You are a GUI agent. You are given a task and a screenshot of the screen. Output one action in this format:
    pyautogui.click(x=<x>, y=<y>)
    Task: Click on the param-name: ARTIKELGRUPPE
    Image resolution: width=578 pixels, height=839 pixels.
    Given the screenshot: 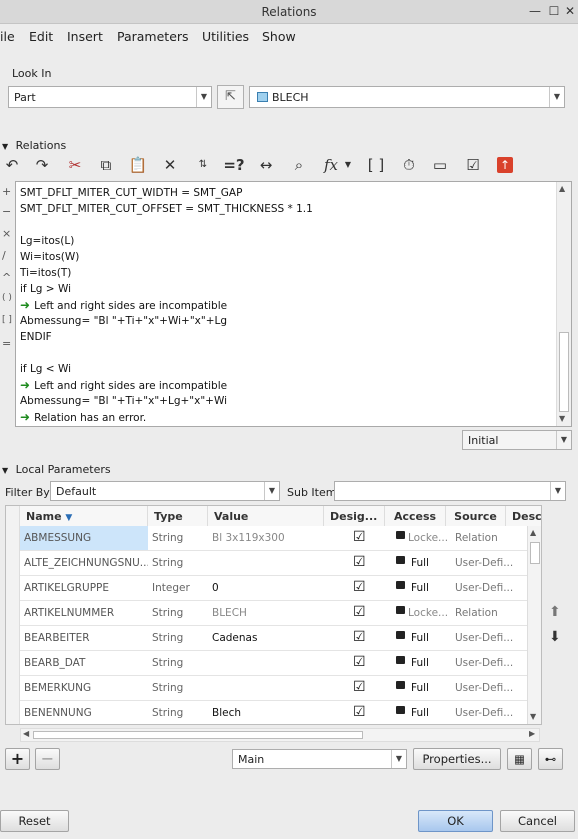 What is the action you would take?
    pyautogui.click(x=84, y=588)
    